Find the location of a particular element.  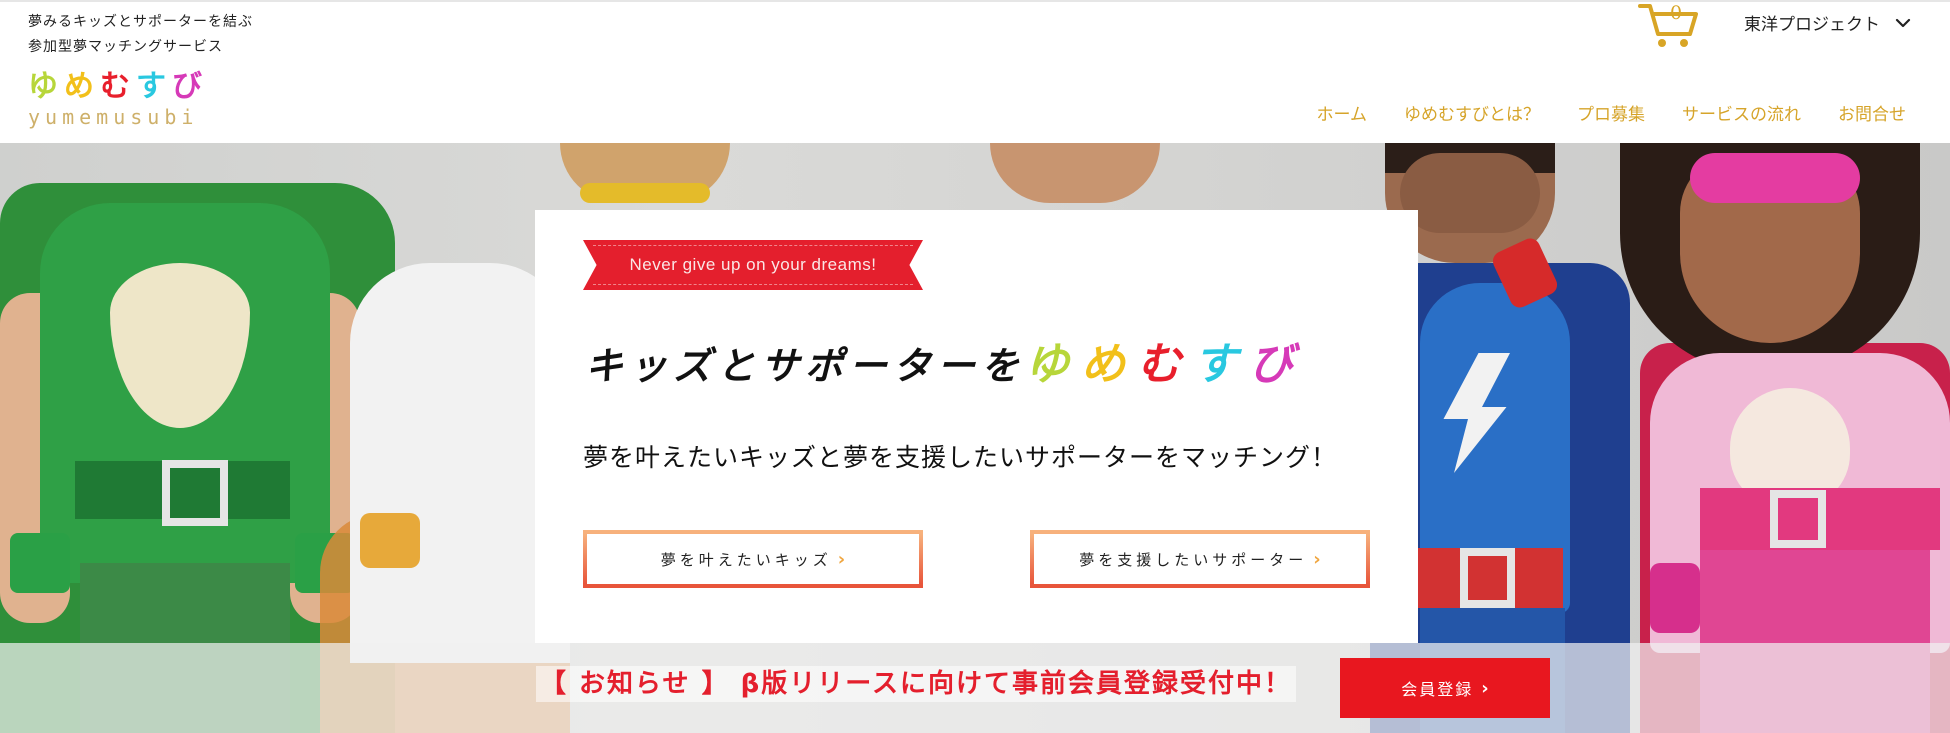

account-menu: 東洋プロジェクト is located at coordinates (1828, 22).